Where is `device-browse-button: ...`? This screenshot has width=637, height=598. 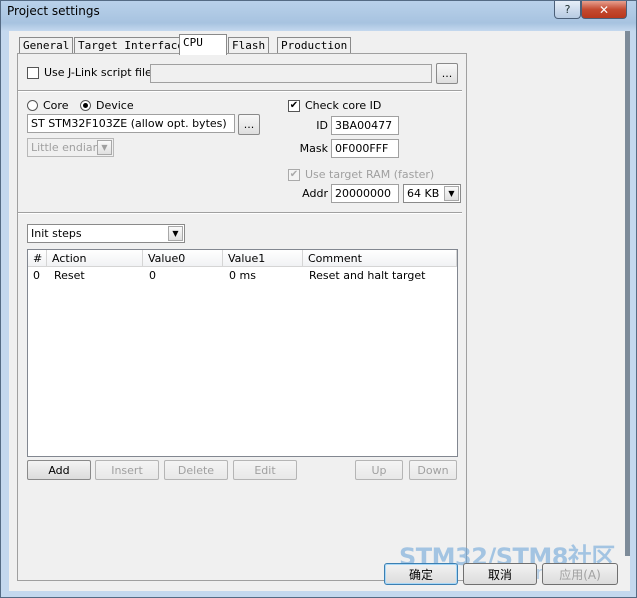
device-browse-button: ... is located at coordinates (249, 124).